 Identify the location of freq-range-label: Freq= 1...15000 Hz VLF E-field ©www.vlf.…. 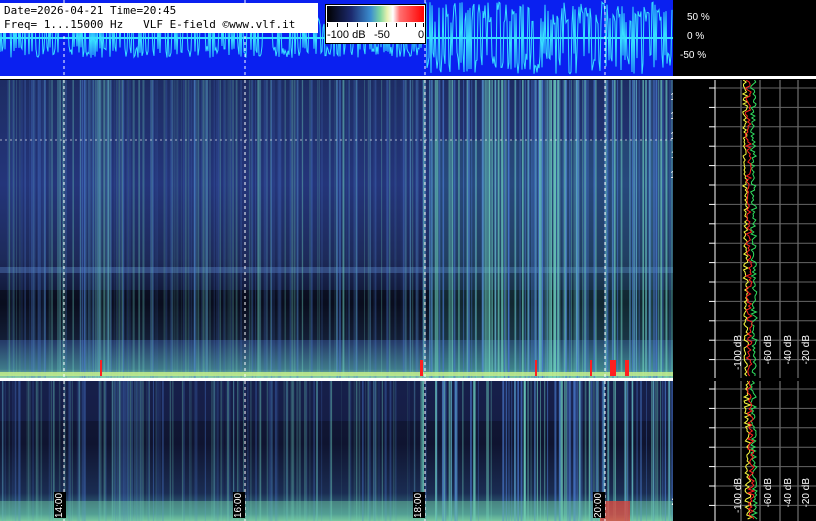
(150, 24).